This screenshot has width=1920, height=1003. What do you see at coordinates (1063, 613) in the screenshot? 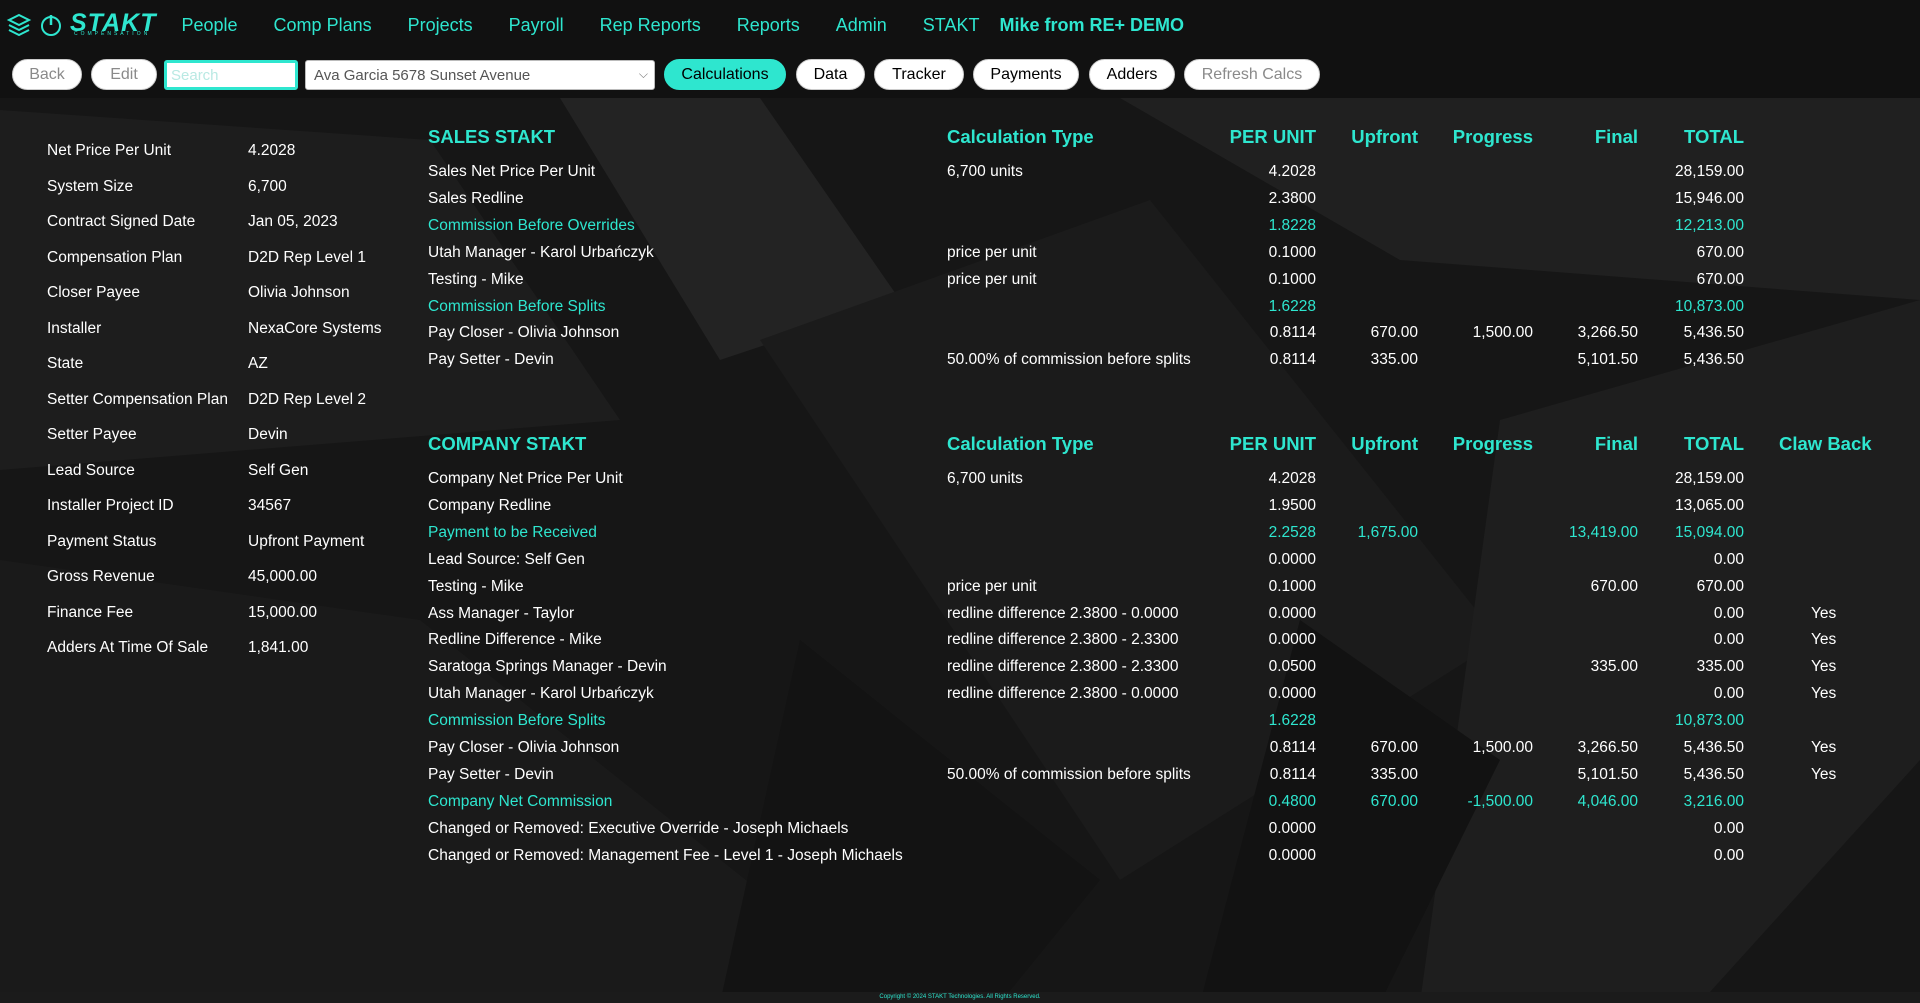
I see `company-row-calc-type: redline difference 2.3800 - 0.0000` at bounding box center [1063, 613].